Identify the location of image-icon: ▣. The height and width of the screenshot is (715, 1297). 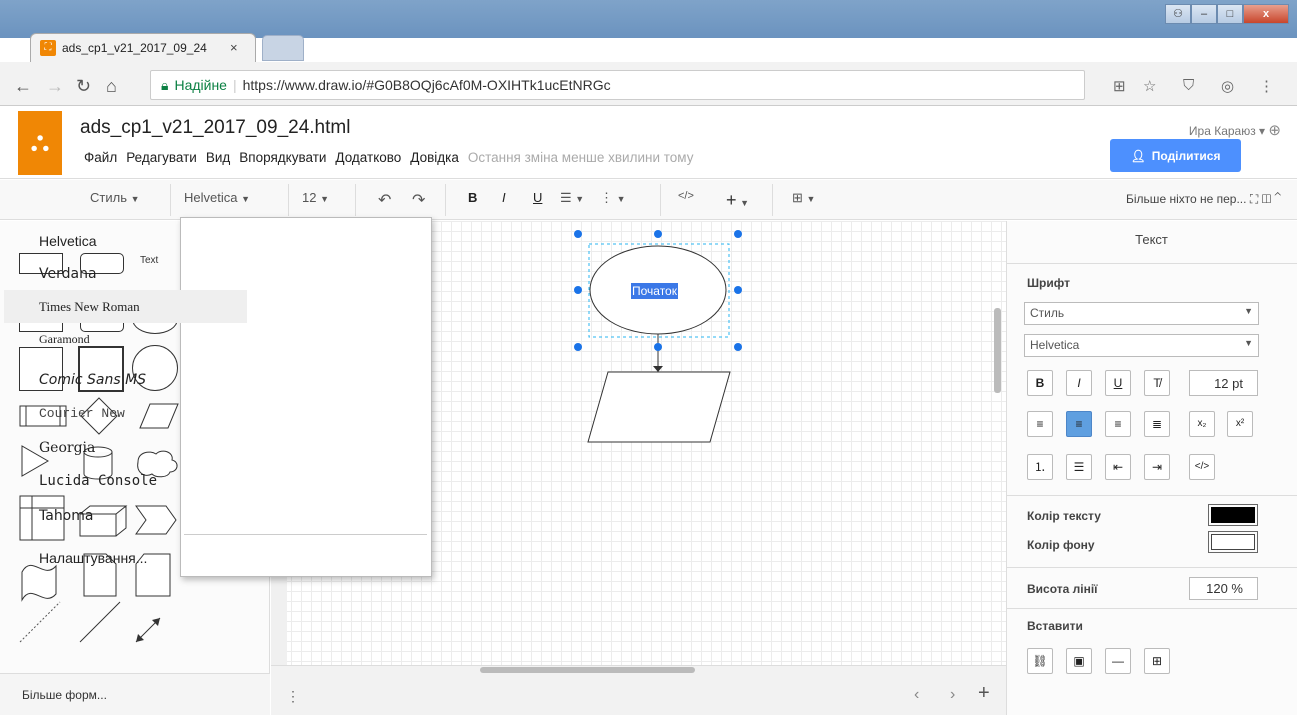
(1079, 661).